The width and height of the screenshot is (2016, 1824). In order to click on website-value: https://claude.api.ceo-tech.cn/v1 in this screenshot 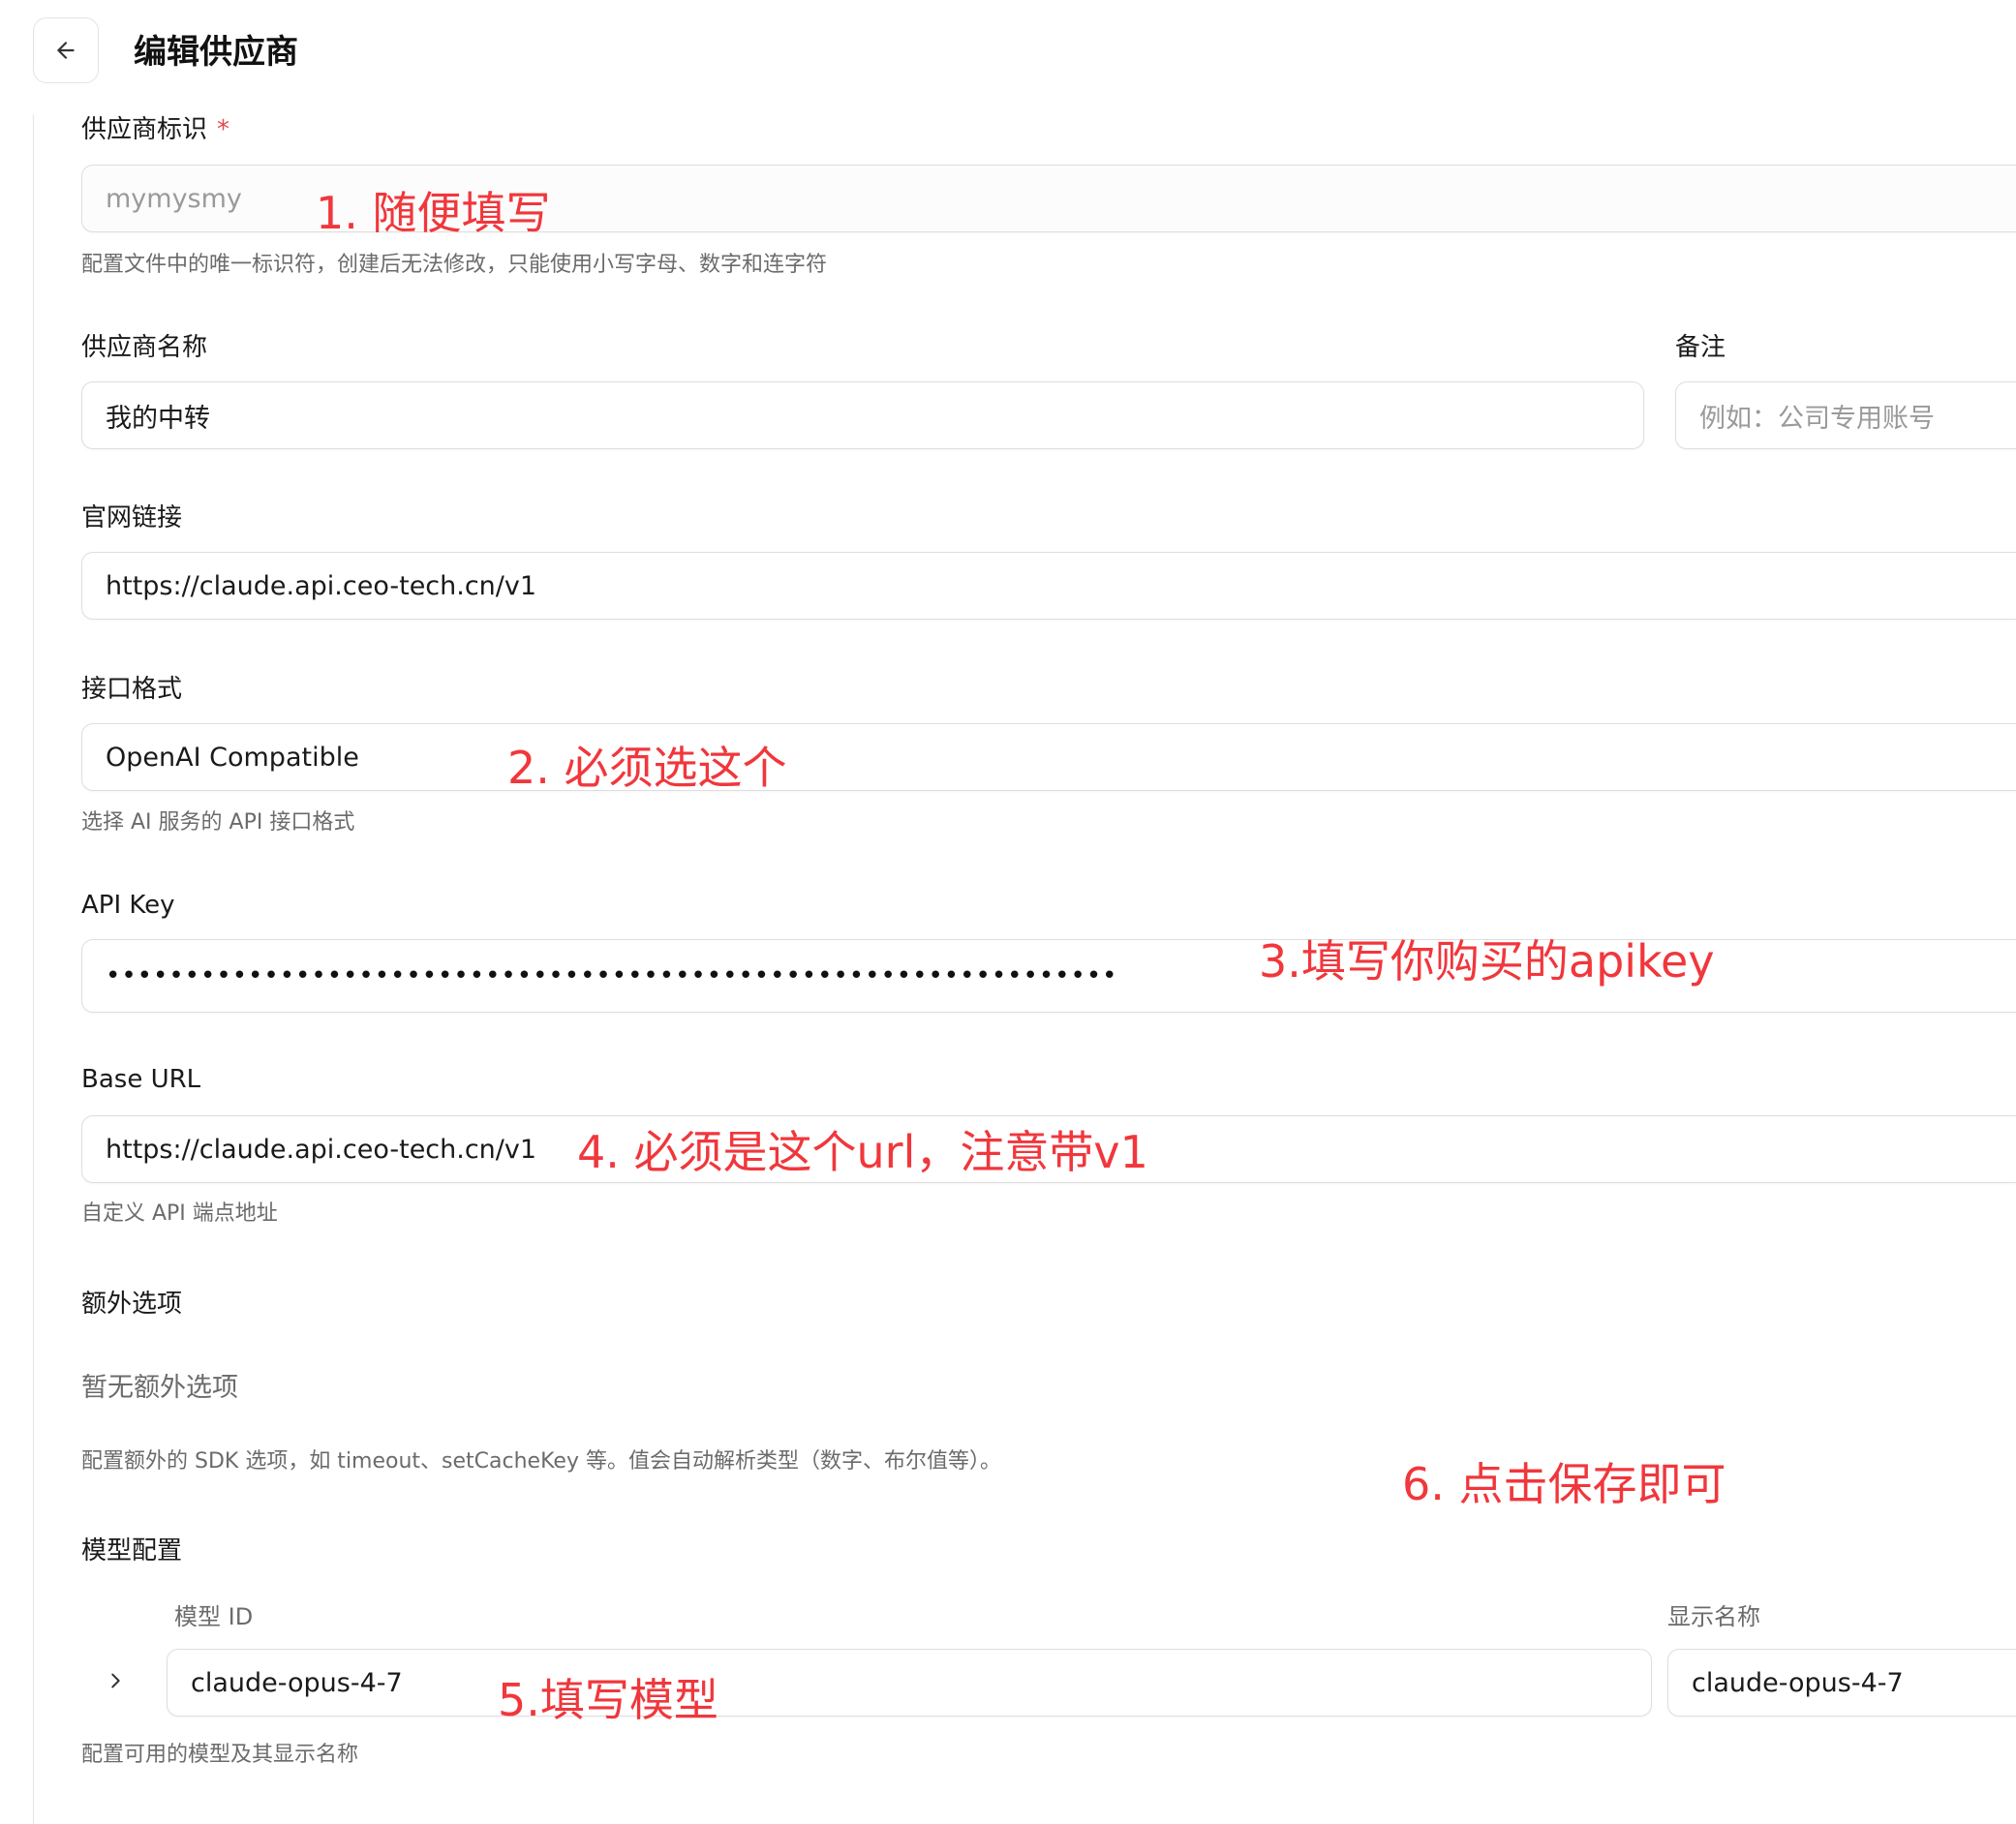, I will do `click(322, 586)`.